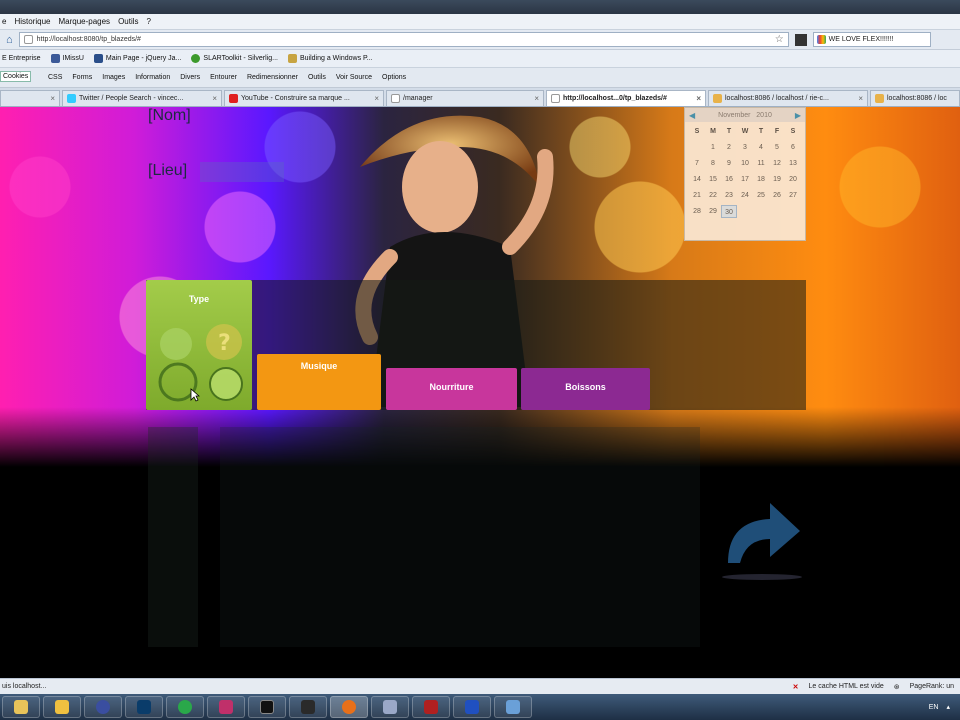 The width and height of the screenshot is (960, 720). Describe the element at coordinates (152, 77) in the screenshot. I see `toolbar-information: Information` at that location.